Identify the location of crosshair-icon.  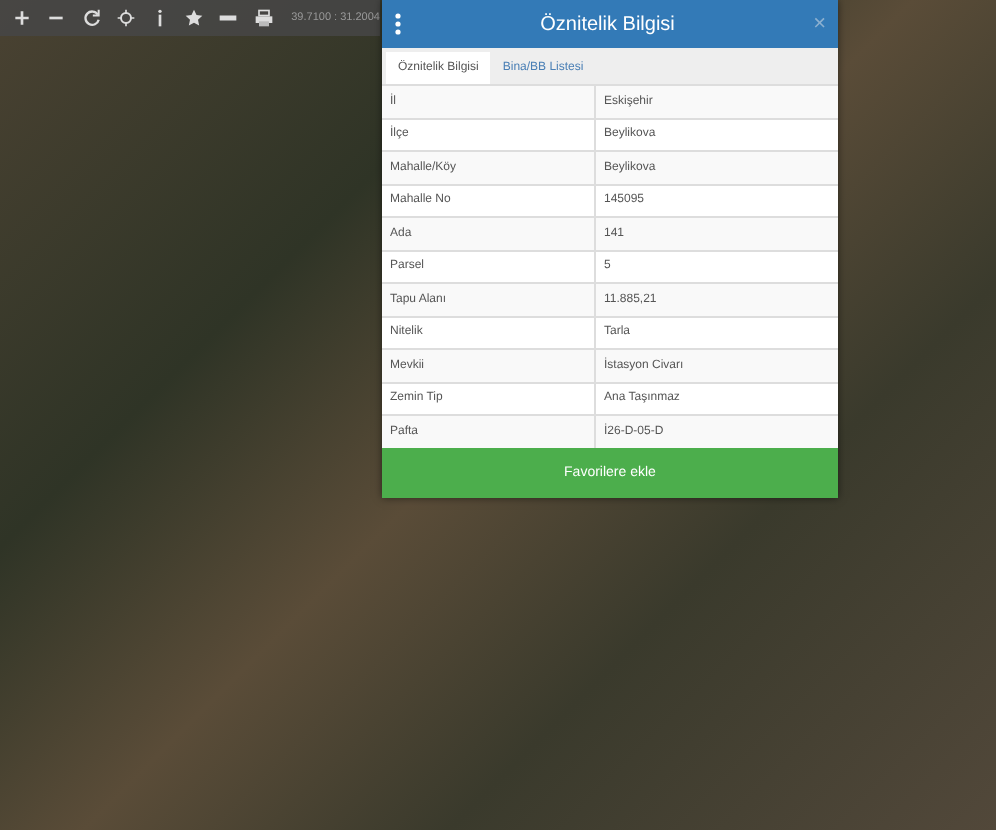
(125, 18).